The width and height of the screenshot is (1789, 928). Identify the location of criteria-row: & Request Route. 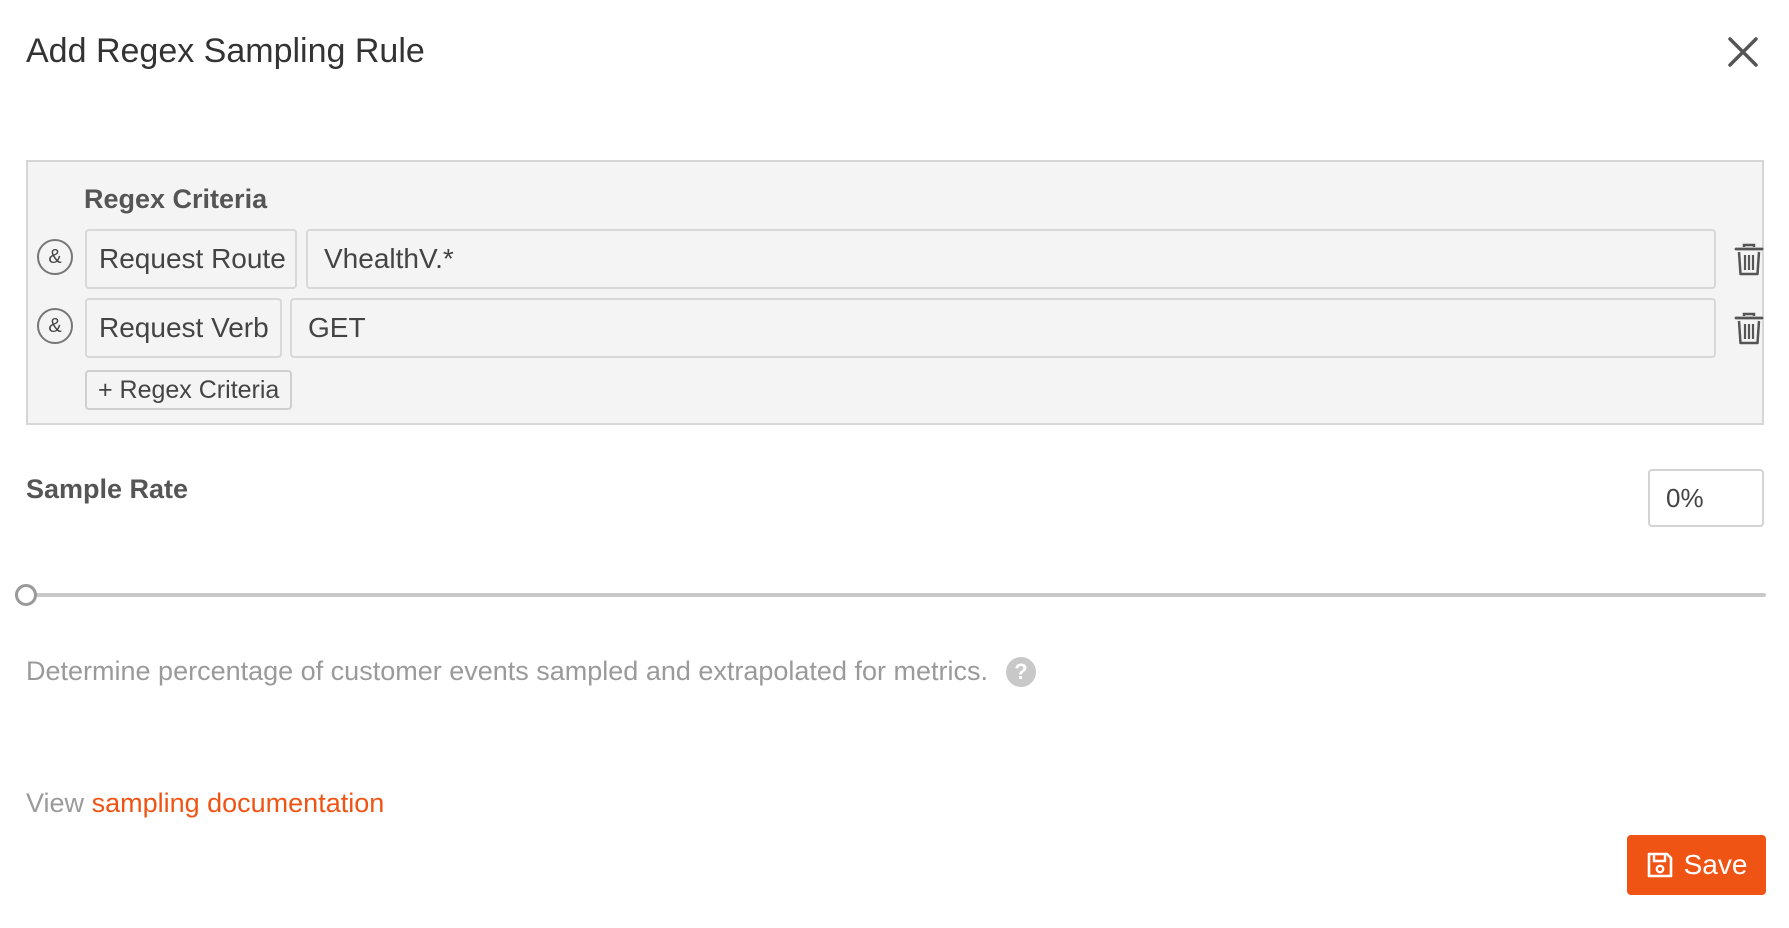
(896, 259).